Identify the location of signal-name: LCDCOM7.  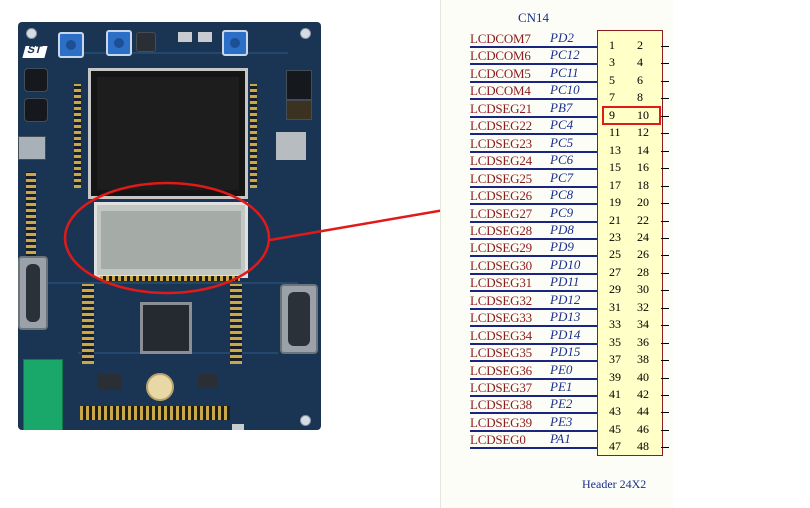
(500, 38).